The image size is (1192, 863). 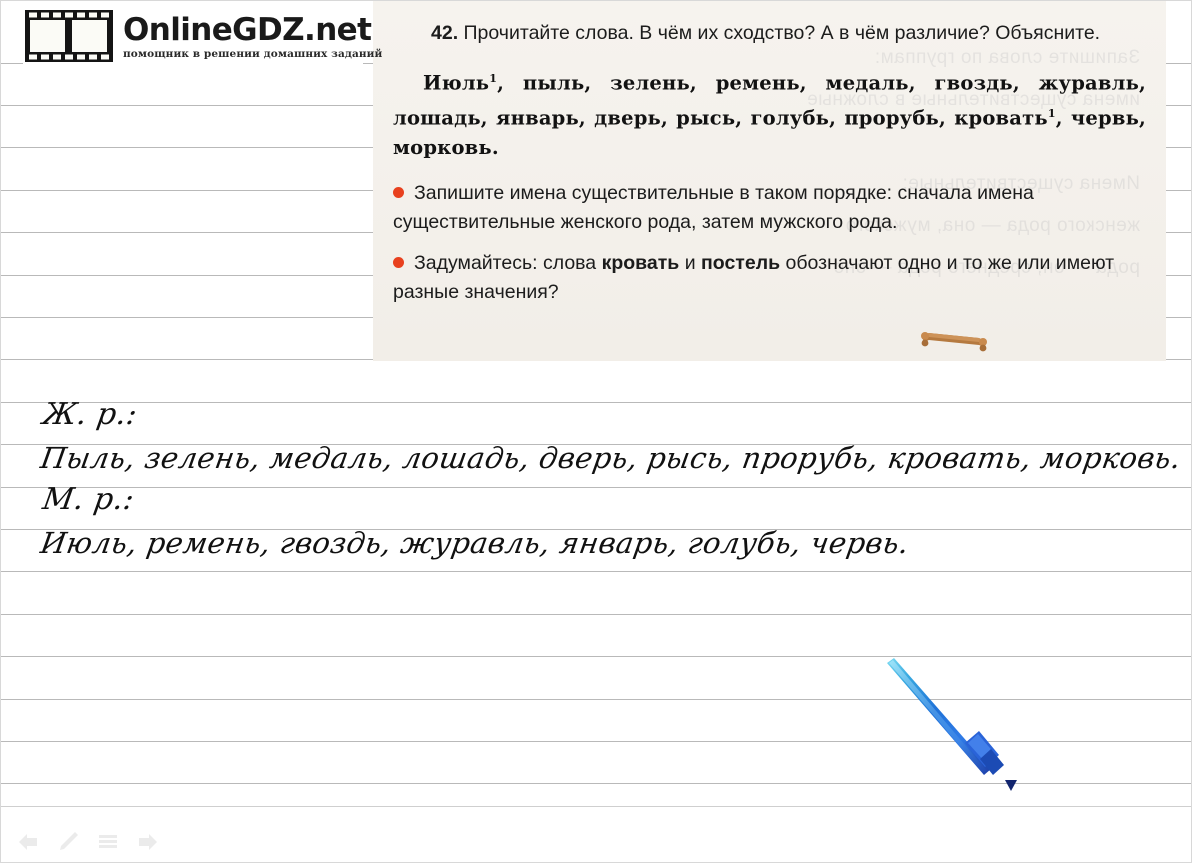 I want to click on answer-feminine-label: Ж. р.:, so click(x=90, y=414).